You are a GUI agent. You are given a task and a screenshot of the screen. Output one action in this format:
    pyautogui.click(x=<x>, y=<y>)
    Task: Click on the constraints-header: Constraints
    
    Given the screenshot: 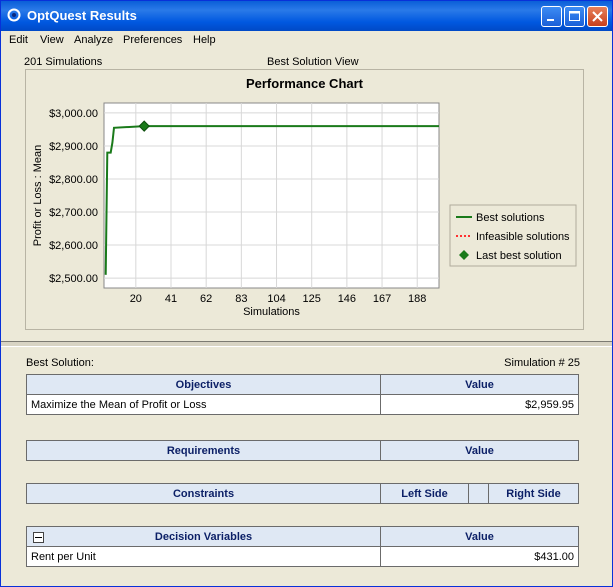 What is the action you would take?
    pyautogui.click(x=203, y=493)
    